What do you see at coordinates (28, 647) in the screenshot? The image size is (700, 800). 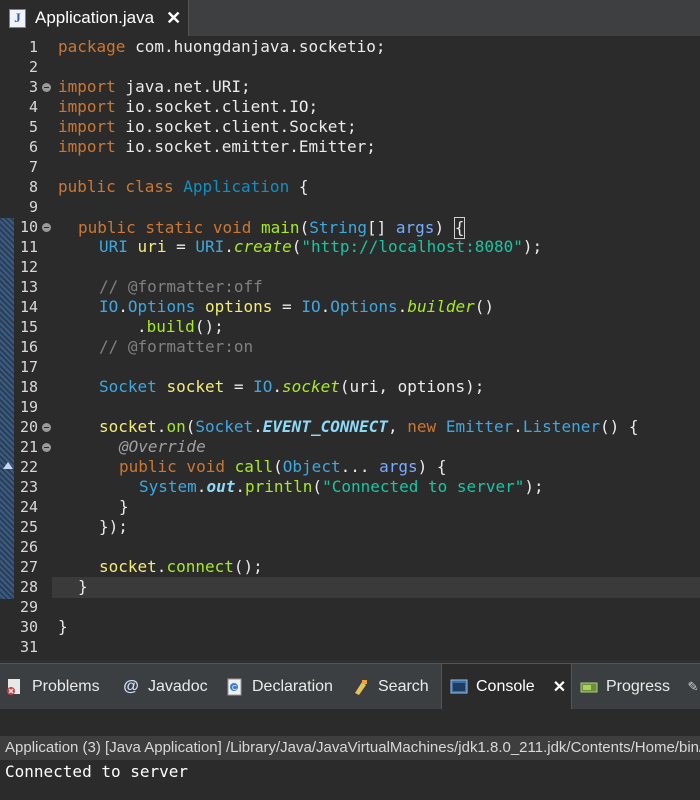 I see `line-number: 31` at bounding box center [28, 647].